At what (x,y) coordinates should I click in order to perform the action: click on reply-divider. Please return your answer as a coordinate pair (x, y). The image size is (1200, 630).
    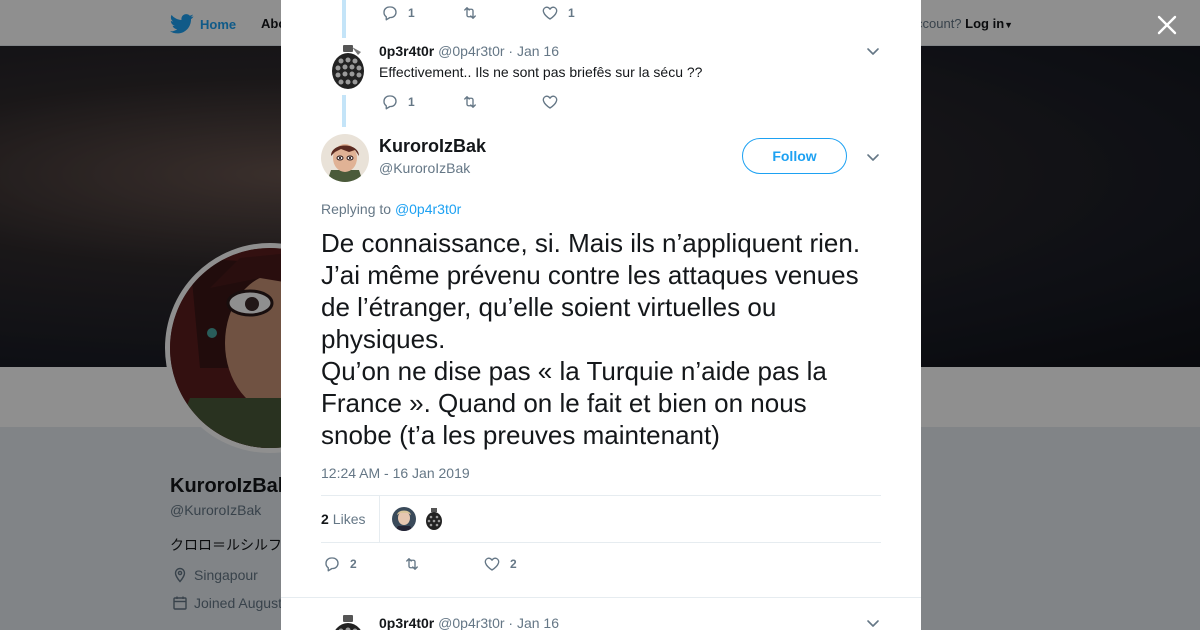
    Looking at the image, I should click on (601, 597).